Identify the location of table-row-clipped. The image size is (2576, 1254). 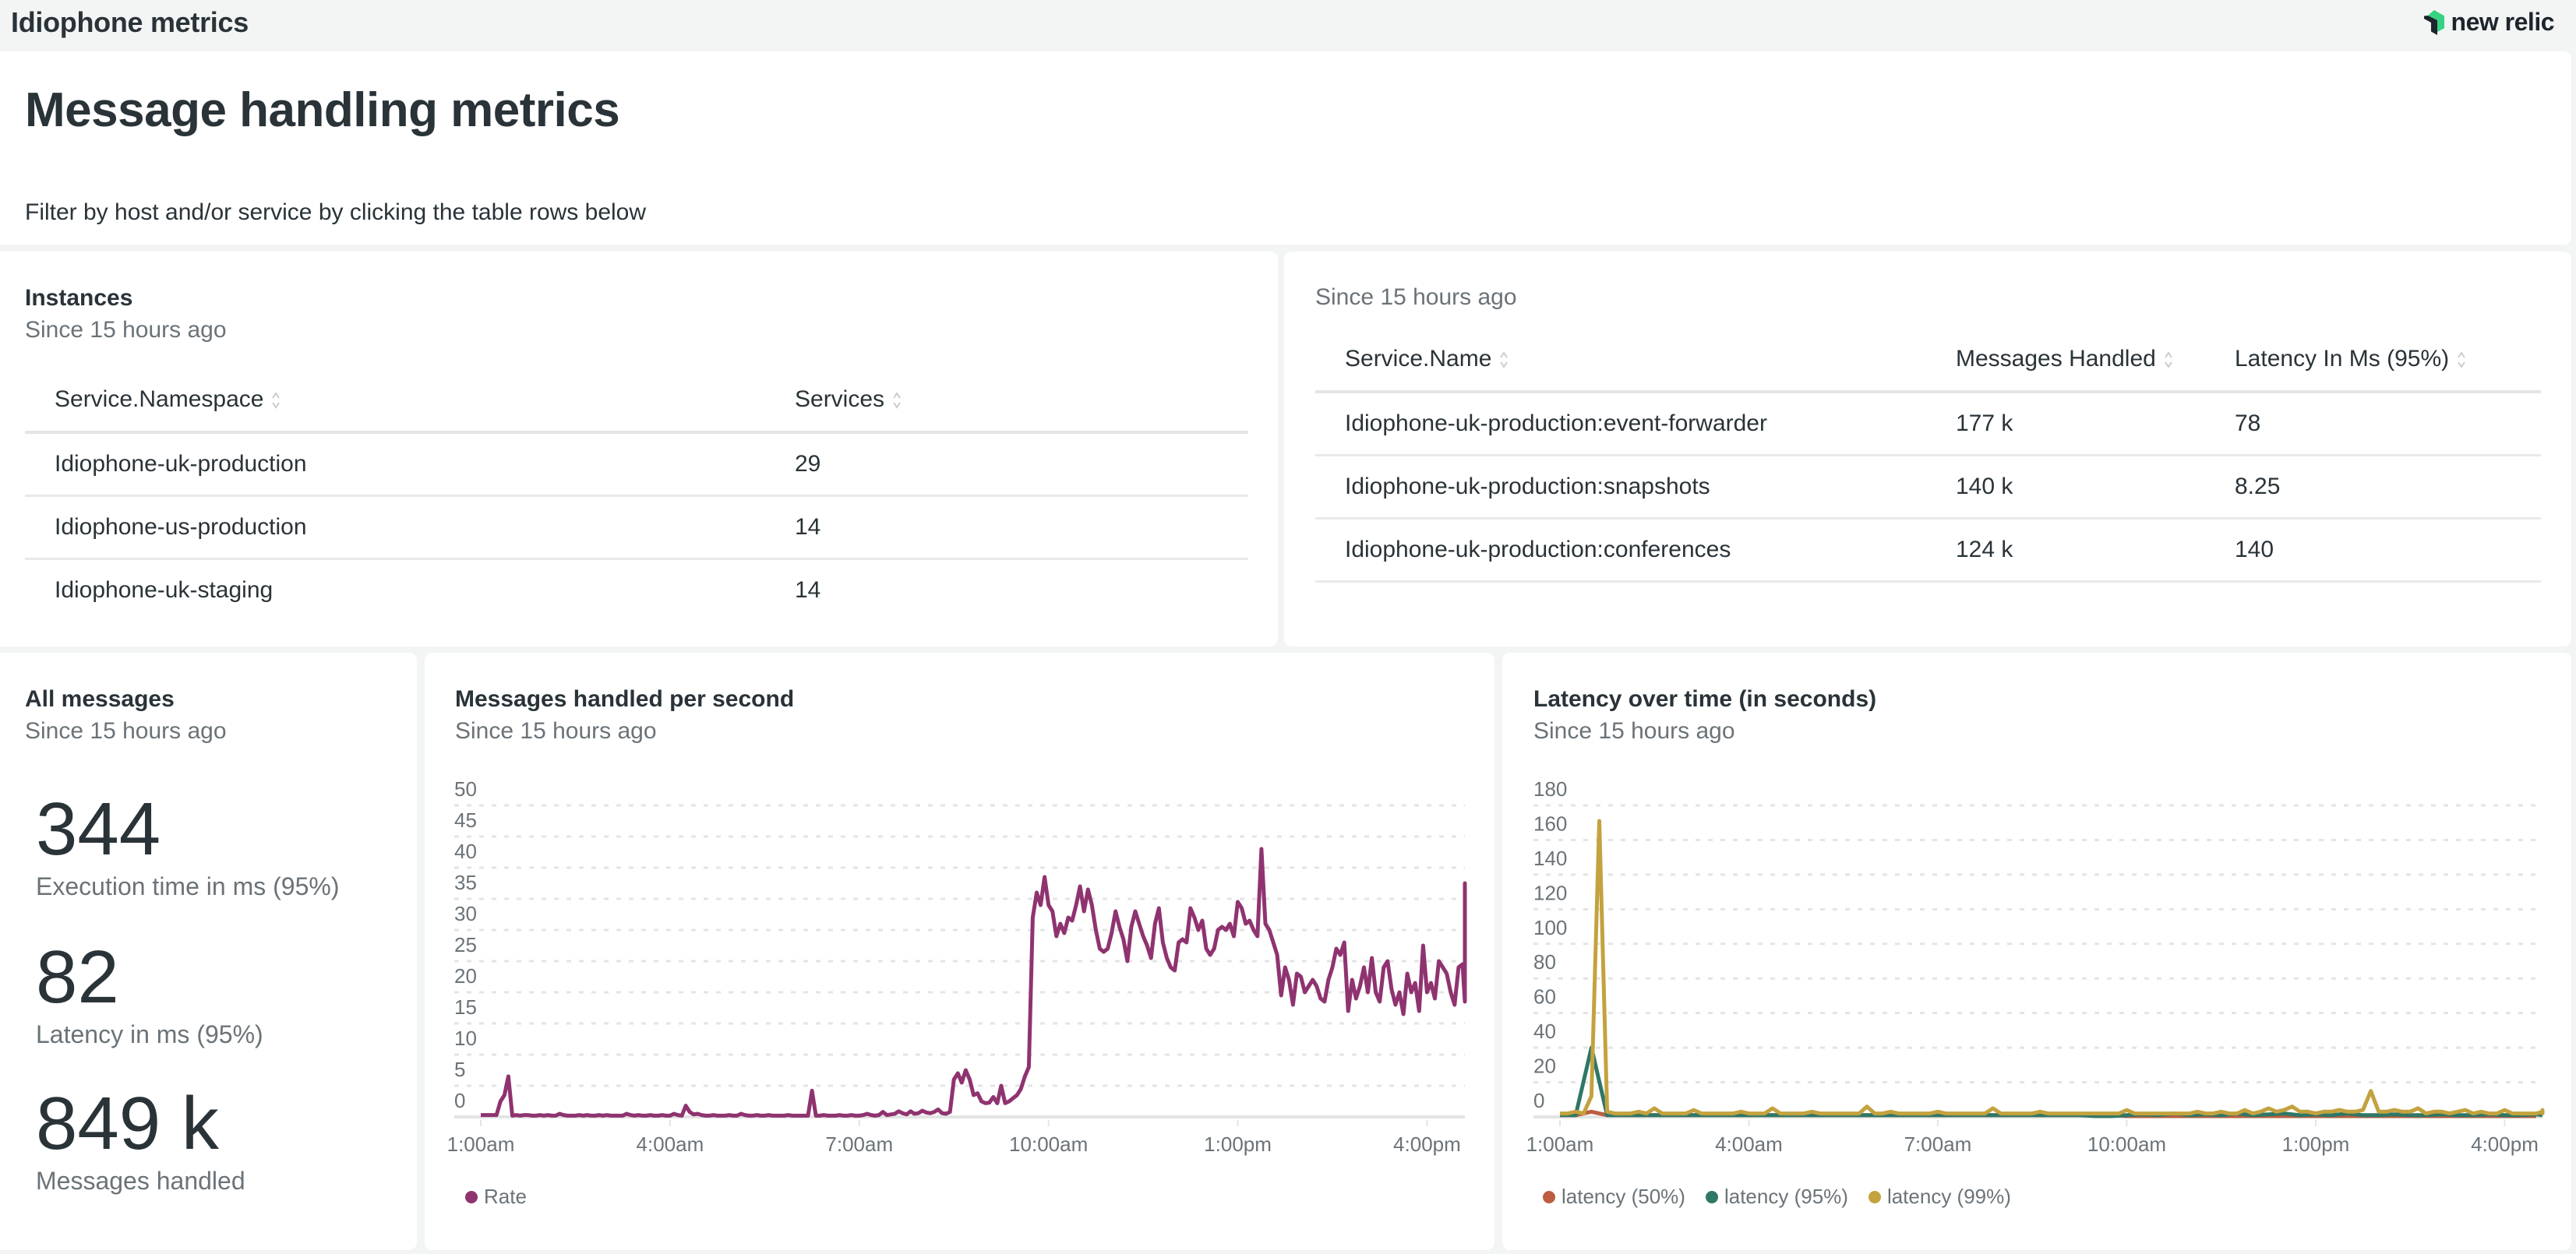
(1928, 604).